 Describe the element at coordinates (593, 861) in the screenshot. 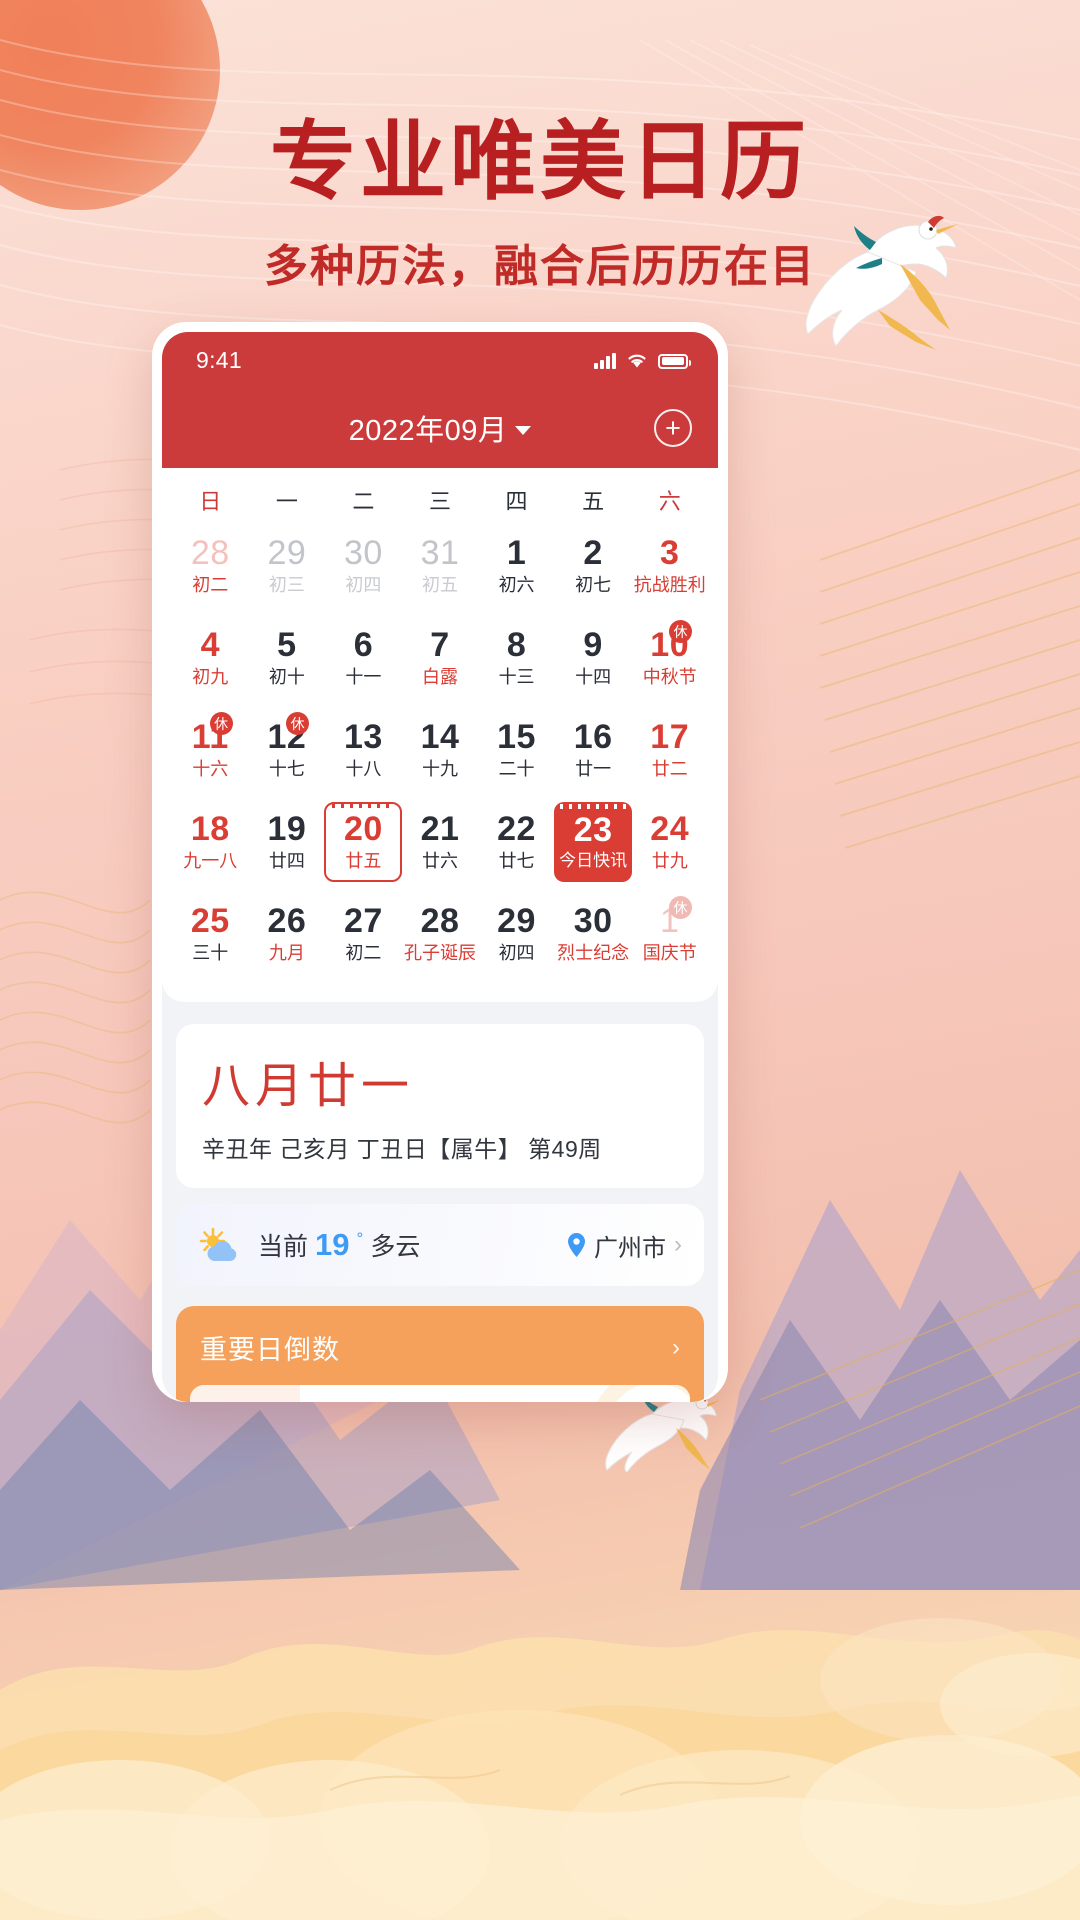

I see `calendar-day-lunar-label: 今日快讯` at that location.